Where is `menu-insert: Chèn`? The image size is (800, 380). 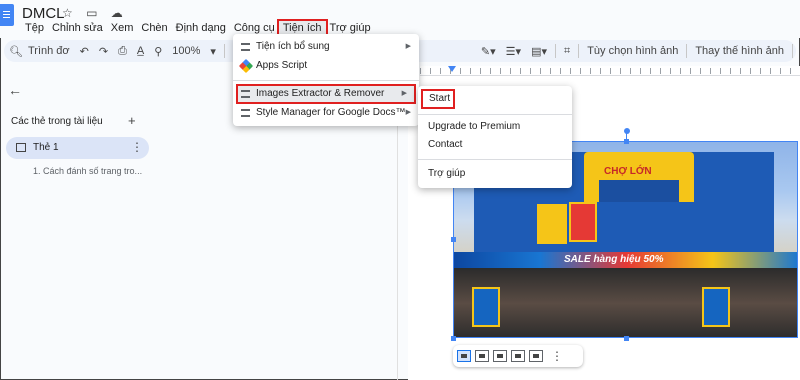 menu-insert: Chèn is located at coordinates (154, 28).